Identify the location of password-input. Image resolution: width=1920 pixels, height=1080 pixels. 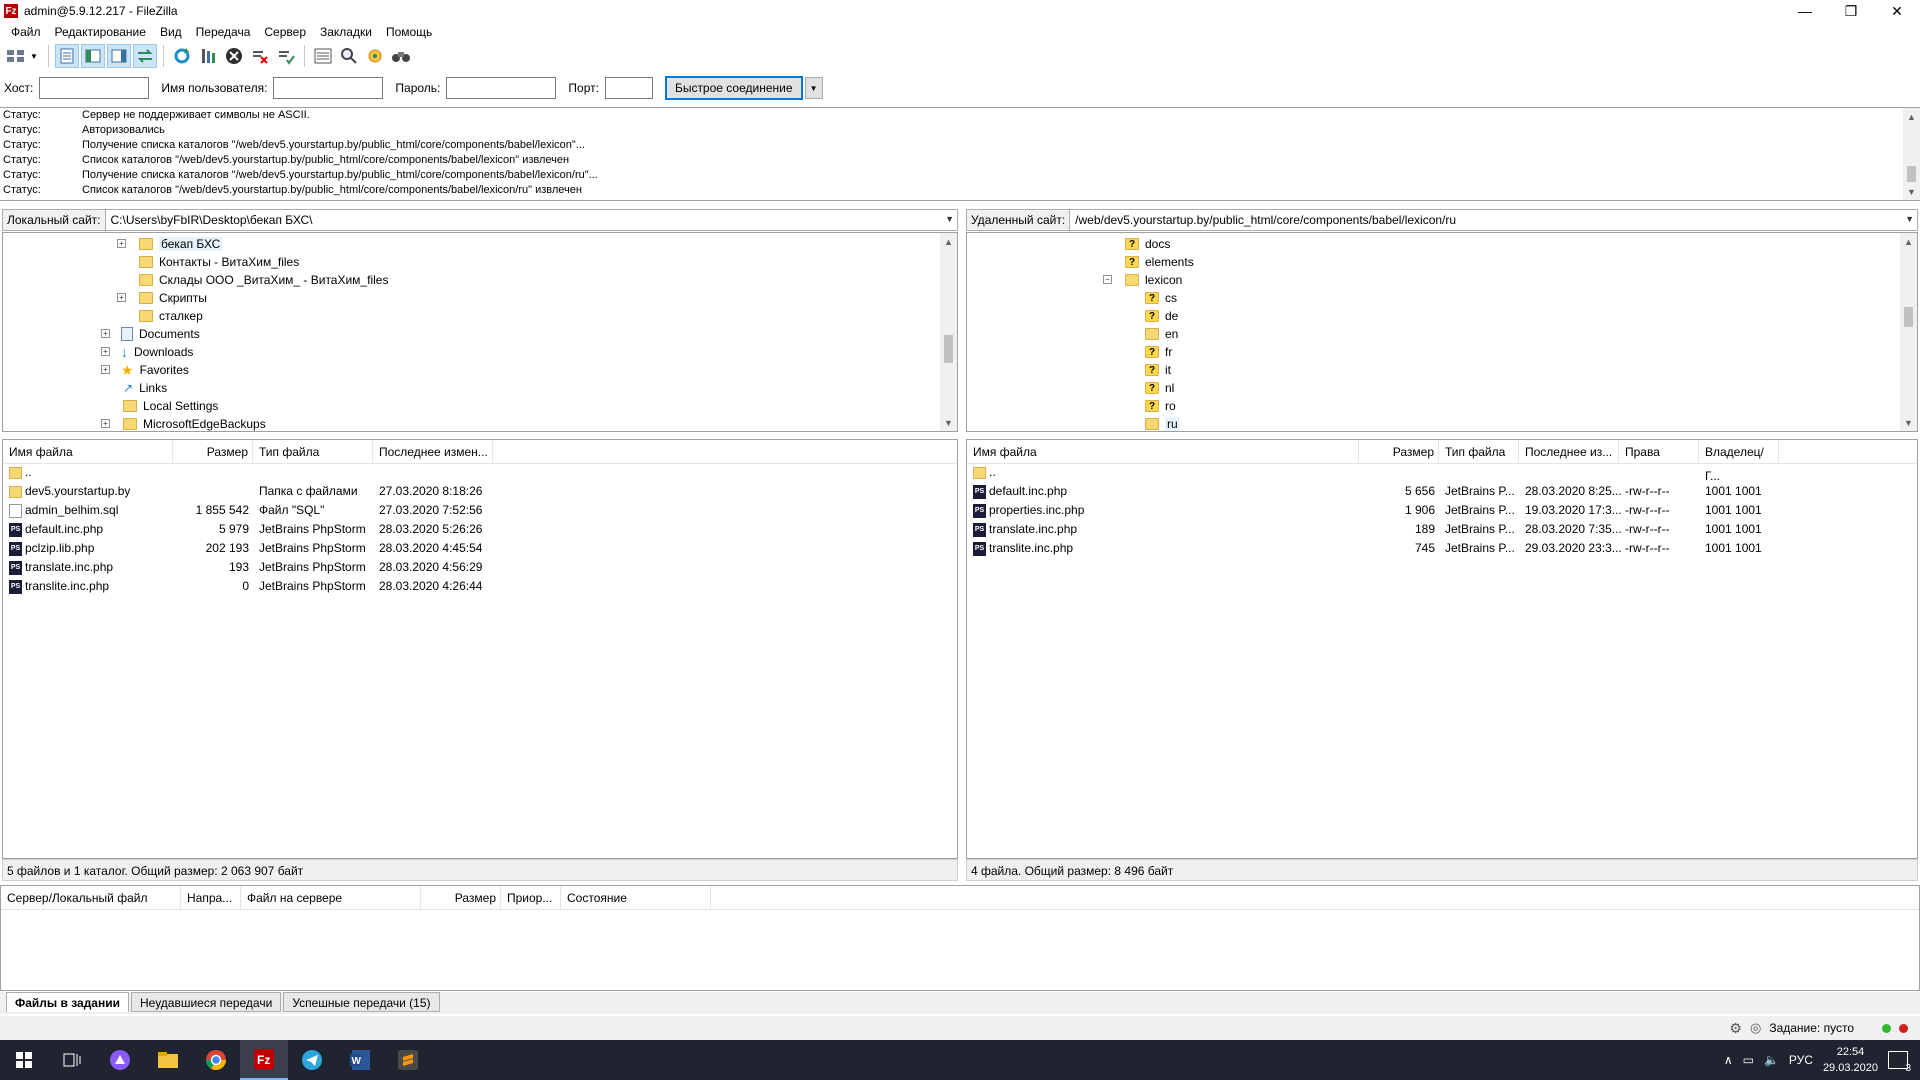
(501, 88).